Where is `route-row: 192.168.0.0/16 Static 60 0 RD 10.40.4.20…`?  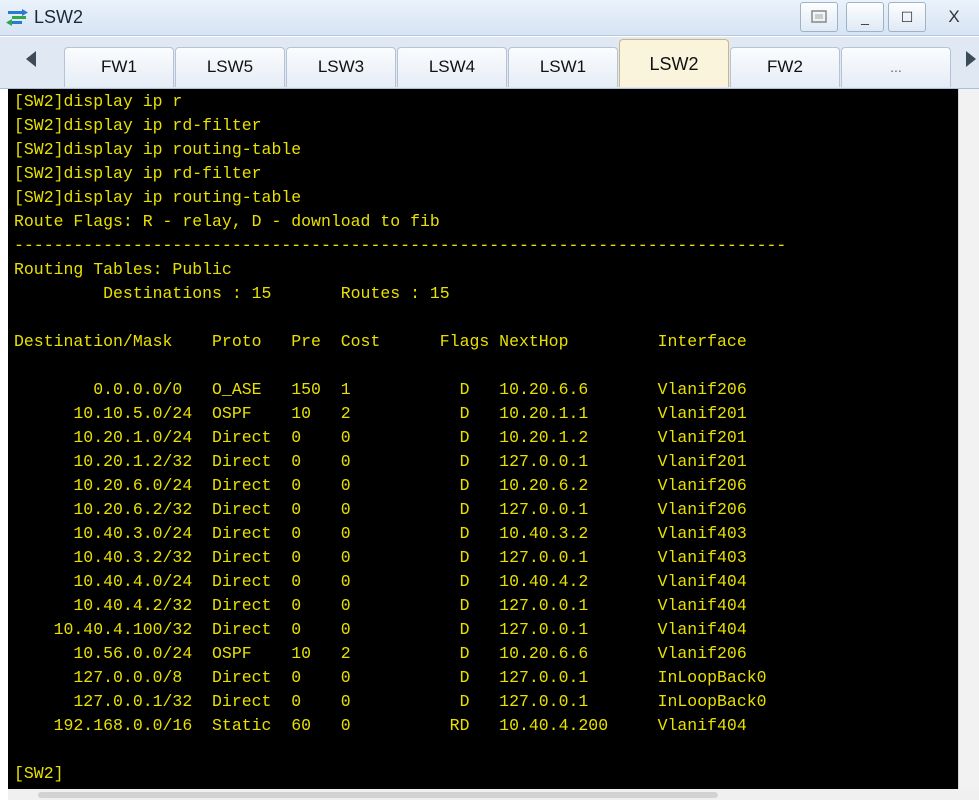
route-row: 192.168.0.0/16 Static 60 0 RD 10.40.4.20… is located at coordinates (380, 725).